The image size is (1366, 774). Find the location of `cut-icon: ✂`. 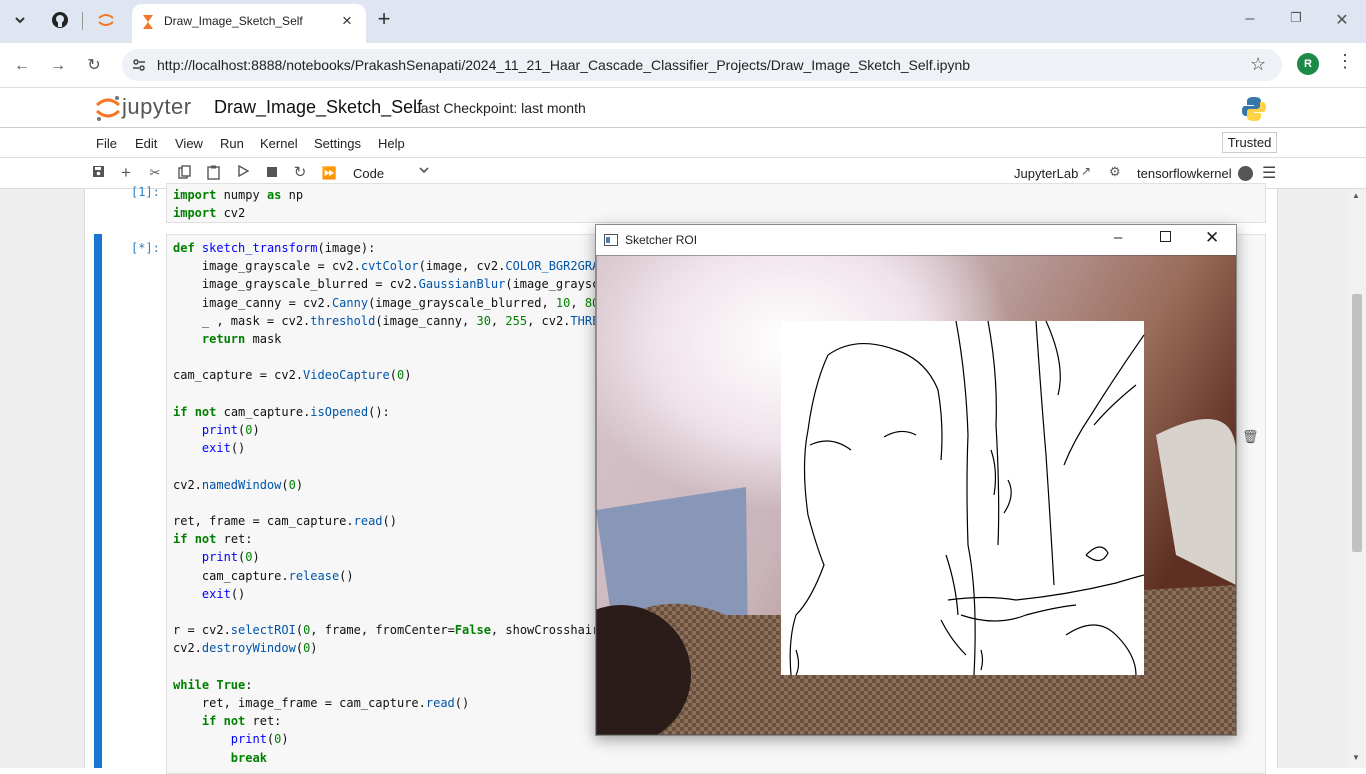

cut-icon: ✂ is located at coordinates (155, 173).